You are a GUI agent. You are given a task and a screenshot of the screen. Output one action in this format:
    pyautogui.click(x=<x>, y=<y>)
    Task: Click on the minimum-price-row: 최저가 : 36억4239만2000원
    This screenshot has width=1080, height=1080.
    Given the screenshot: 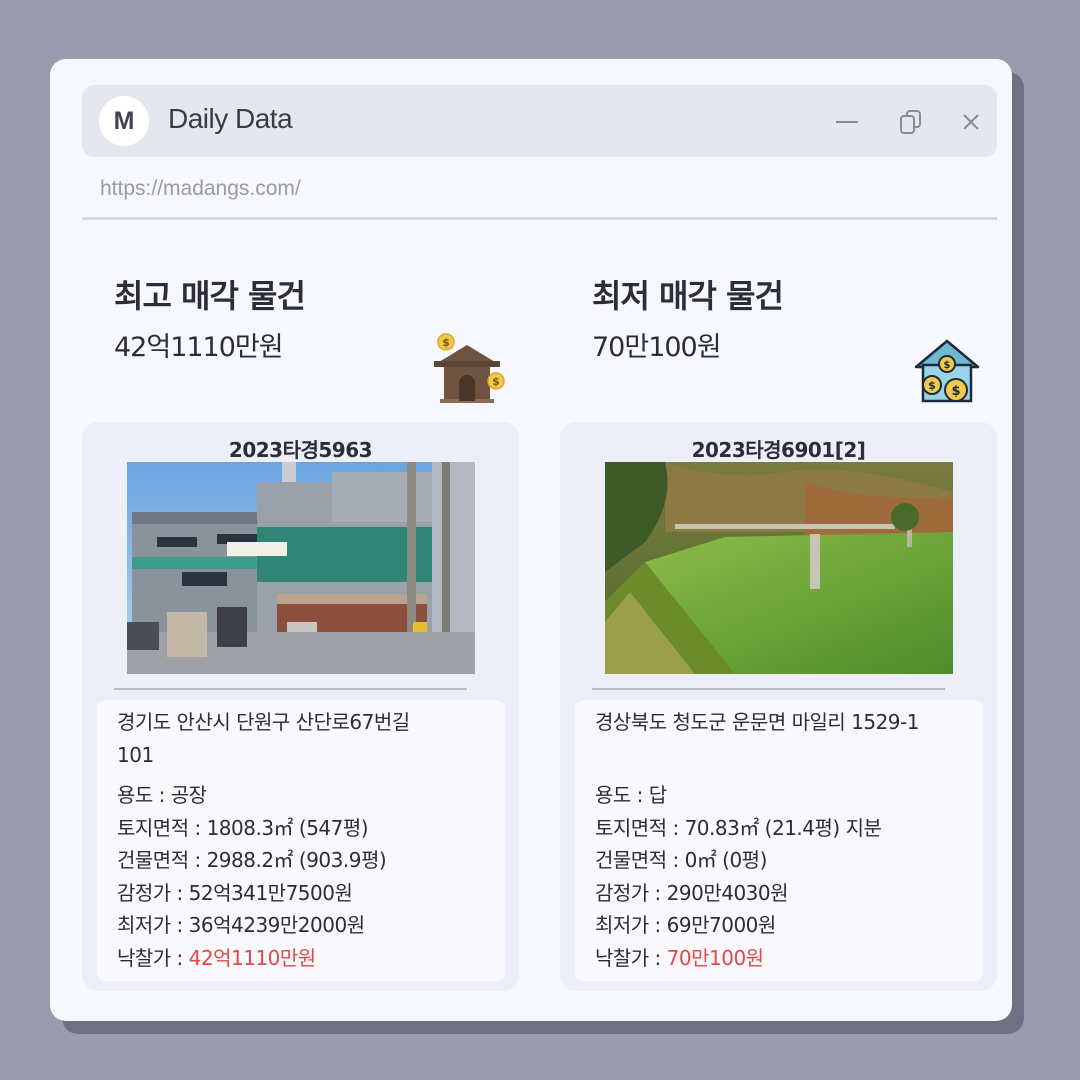 What is the action you would take?
    pyautogui.click(x=241, y=925)
    